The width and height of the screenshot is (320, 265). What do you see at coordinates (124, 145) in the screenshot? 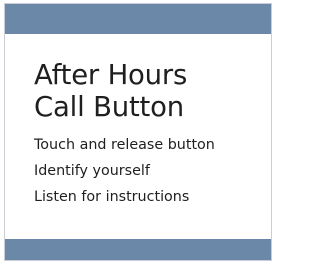
I see `instruction-item: Touch and release button` at bounding box center [124, 145].